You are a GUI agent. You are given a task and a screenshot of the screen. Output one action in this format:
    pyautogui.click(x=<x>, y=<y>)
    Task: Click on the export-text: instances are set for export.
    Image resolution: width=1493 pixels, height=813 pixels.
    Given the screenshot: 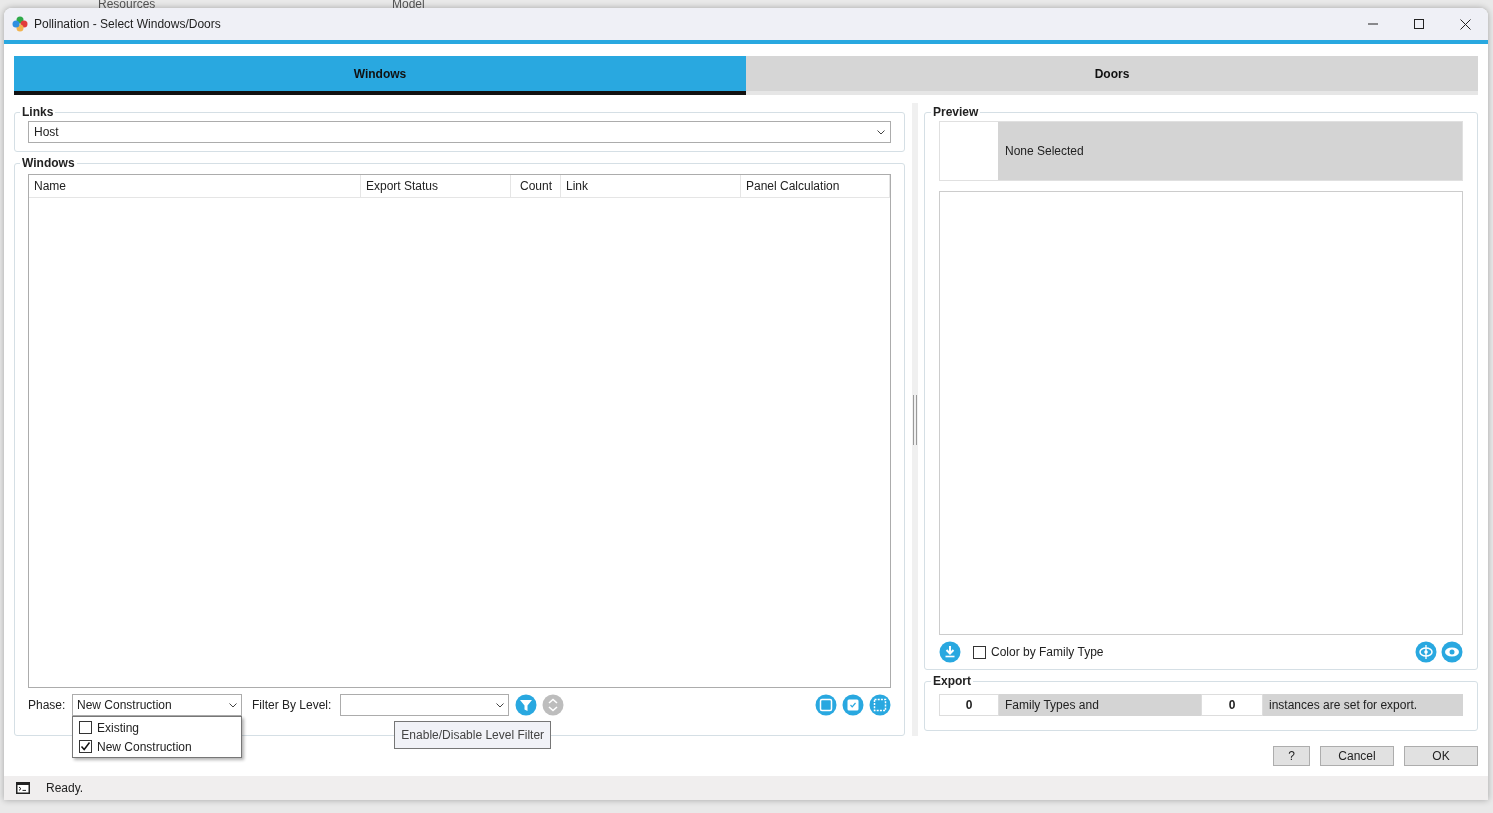 What is the action you would take?
    pyautogui.click(x=1363, y=705)
    